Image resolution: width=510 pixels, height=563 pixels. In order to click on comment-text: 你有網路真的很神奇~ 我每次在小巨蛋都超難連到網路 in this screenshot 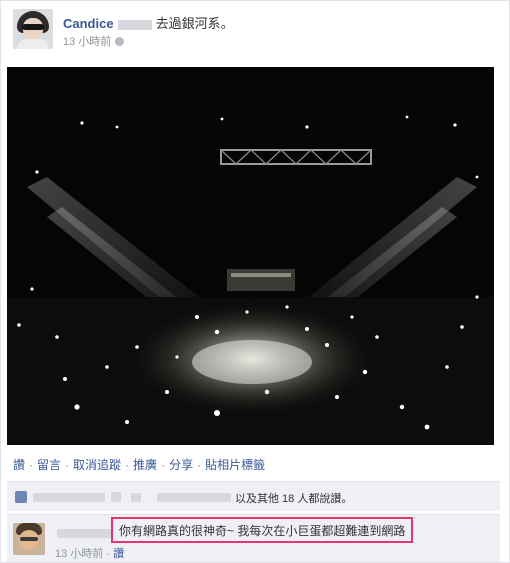, I will do `click(262, 531)`.